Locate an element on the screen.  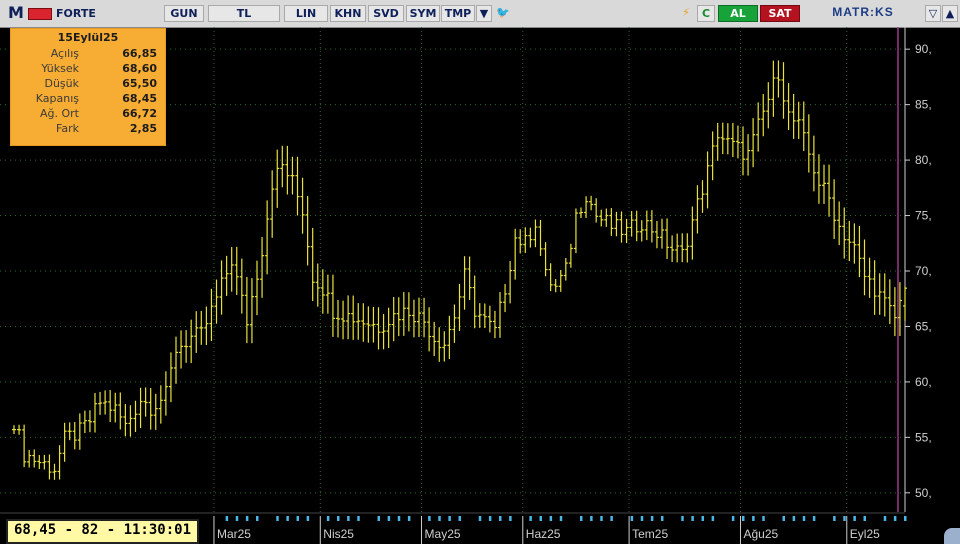
scale-button: LIN is located at coordinates (306, 13).